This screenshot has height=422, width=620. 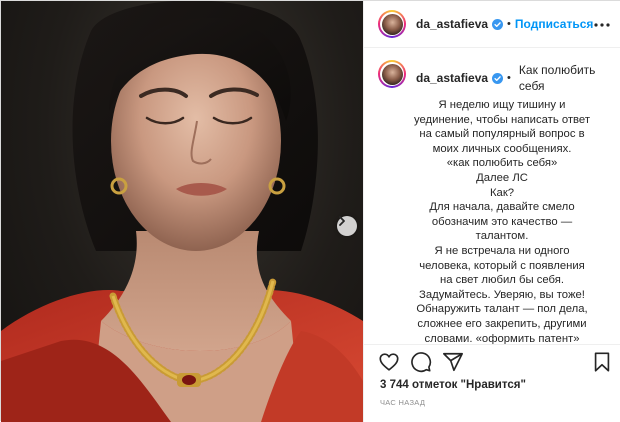 I want to click on header-username: da_astafieva, so click(x=452, y=24).